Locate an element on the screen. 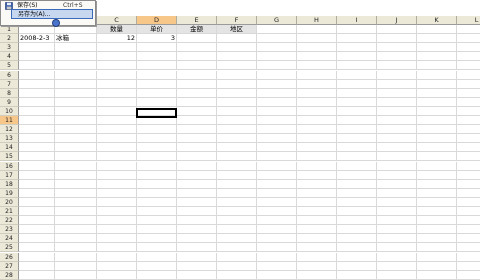  cell-d20 is located at coordinates (157, 202).